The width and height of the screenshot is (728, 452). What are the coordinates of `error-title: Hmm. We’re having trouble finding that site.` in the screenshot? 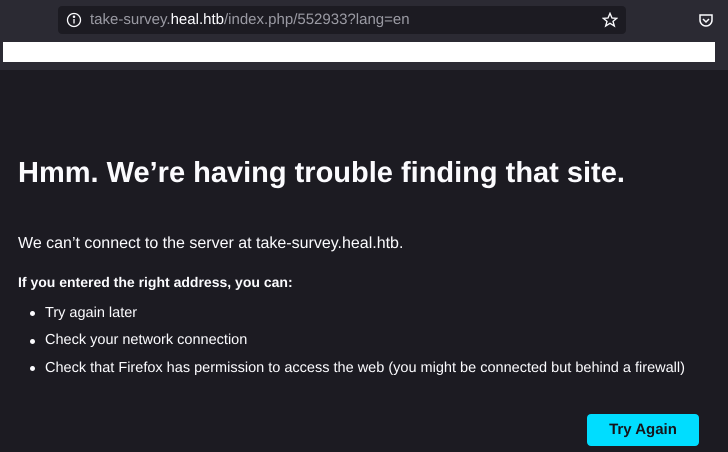 It's located at (322, 173).